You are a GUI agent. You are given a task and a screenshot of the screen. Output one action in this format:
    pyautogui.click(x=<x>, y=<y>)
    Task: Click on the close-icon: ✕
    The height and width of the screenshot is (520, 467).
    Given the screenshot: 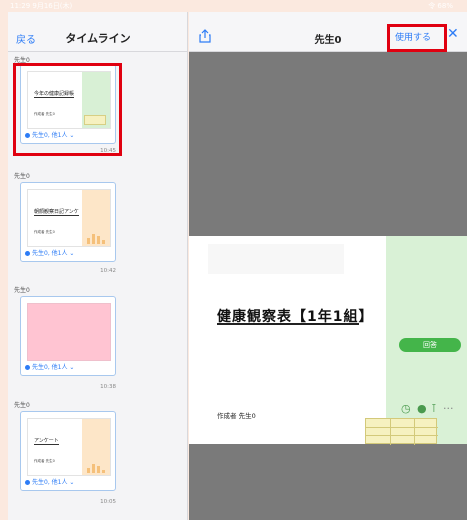 What is the action you would take?
    pyautogui.click(x=453, y=34)
    